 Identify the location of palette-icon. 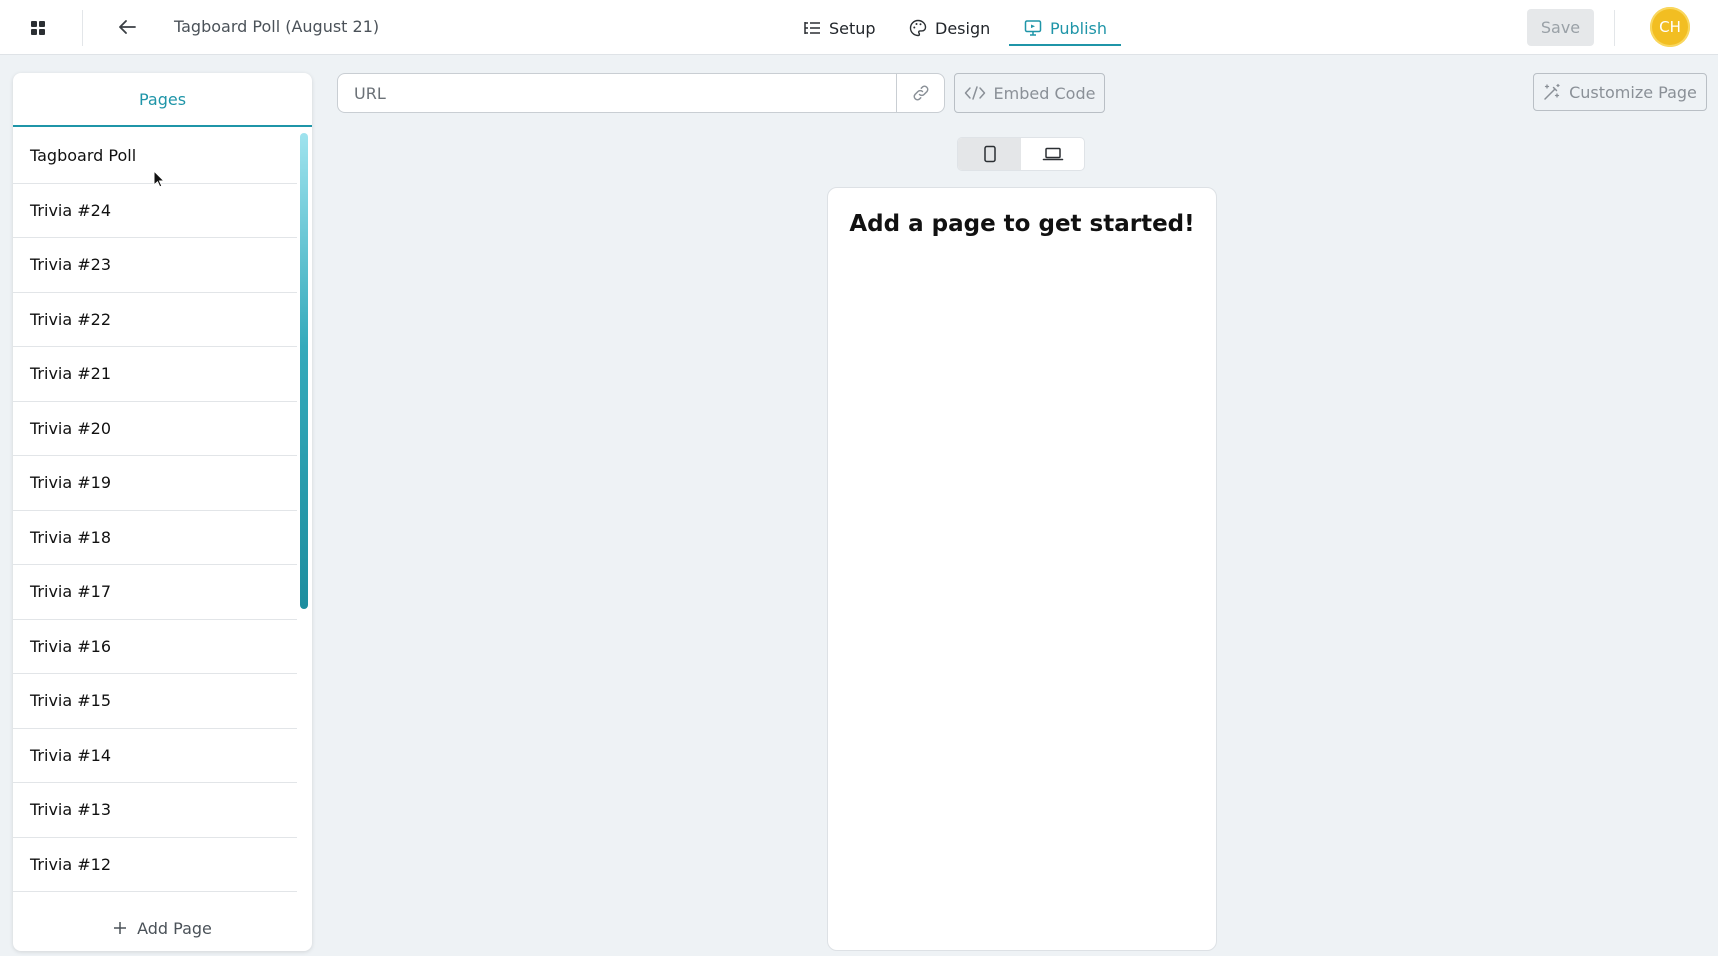
(918, 28).